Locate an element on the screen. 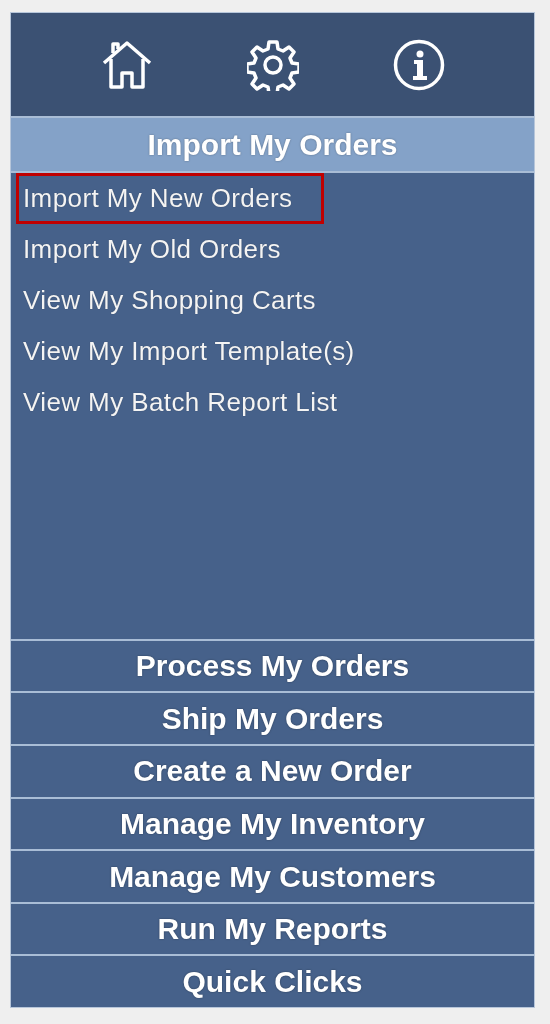 The image size is (550, 1024). section-button: Run My Reports is located at coordinates (272, 929).